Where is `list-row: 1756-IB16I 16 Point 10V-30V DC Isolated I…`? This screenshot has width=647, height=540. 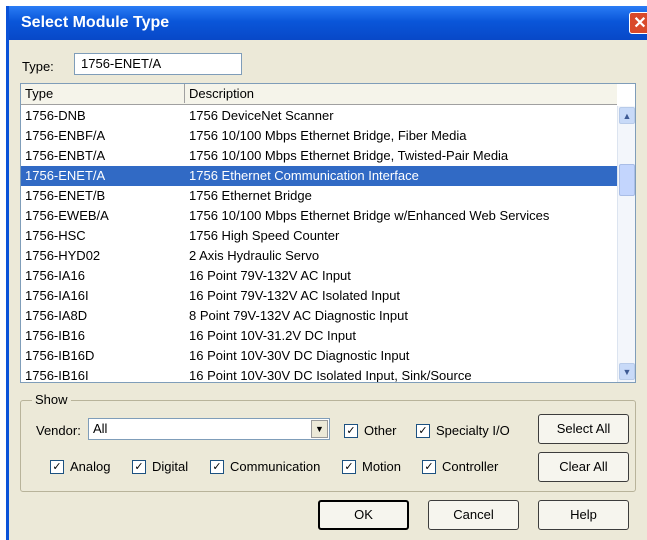
list-row: 1756-IB16I 16 Point 10V-30V DC Isolated I… is located at coordinates (319, 374).